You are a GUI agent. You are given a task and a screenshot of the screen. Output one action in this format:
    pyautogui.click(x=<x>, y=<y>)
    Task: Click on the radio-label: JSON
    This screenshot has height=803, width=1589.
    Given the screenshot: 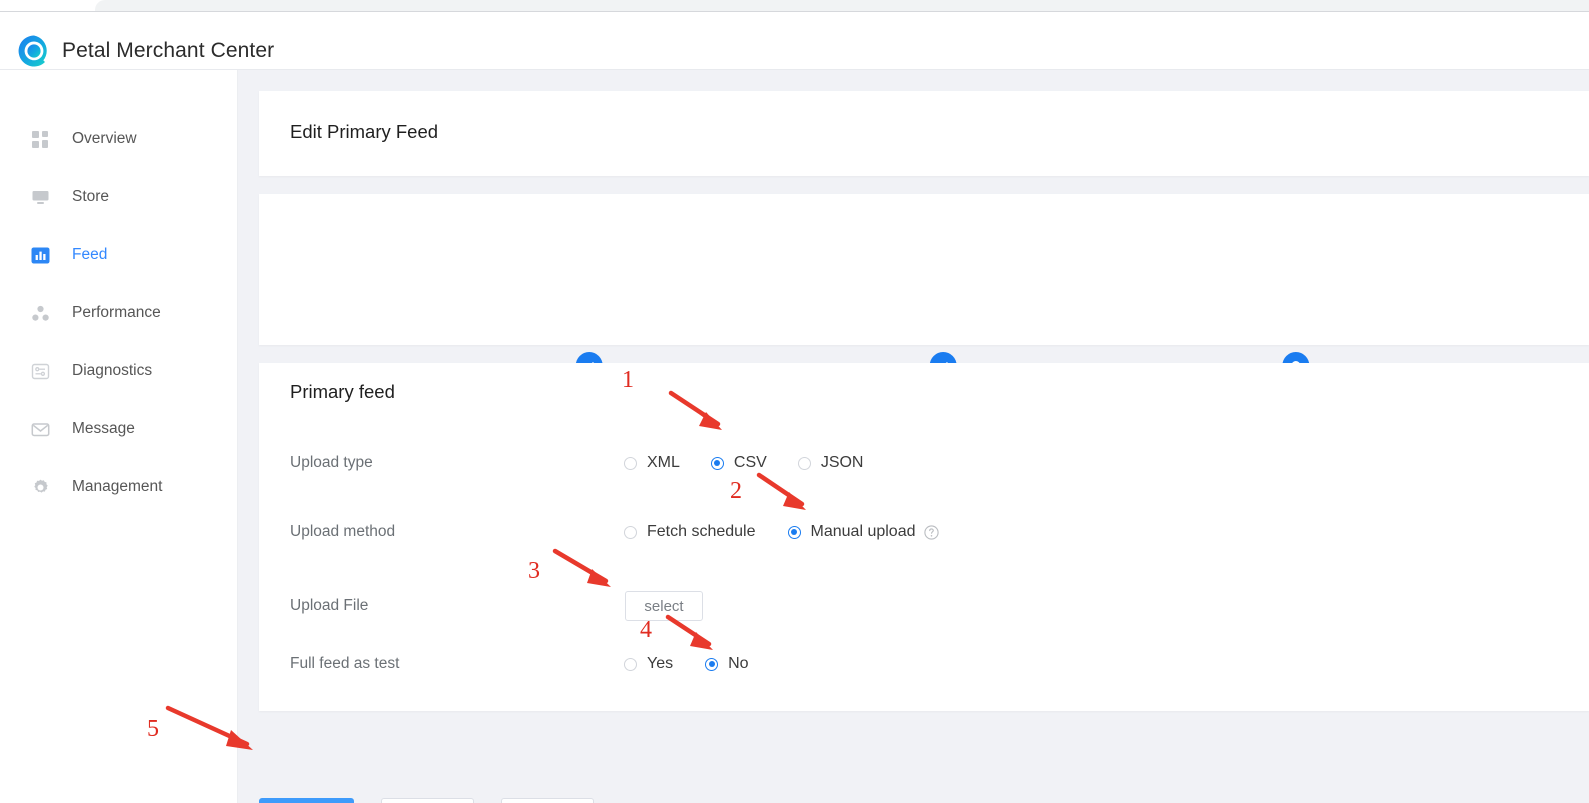 What is the action you would take?
    pyautogui.click(x=842, y=462)
    